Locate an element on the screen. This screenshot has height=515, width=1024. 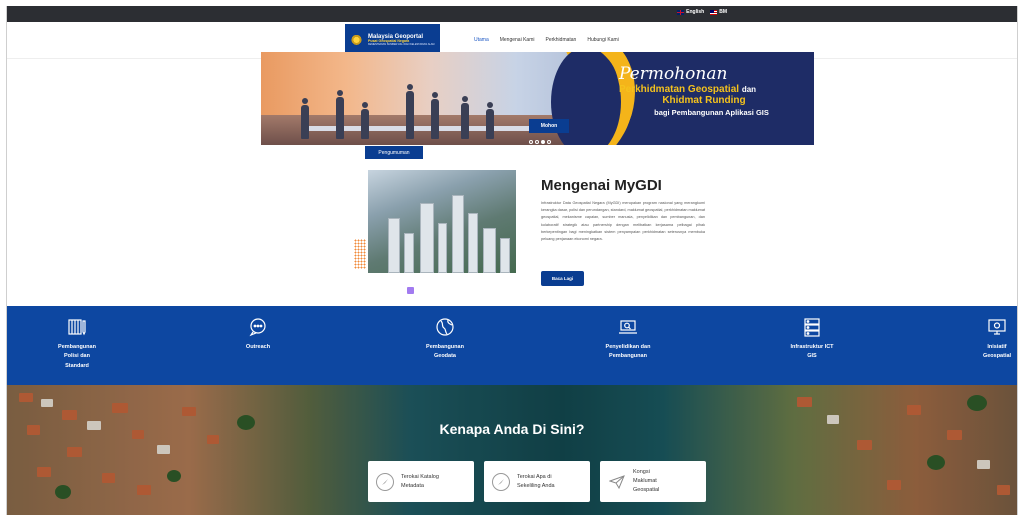
lang-english: English is located at coordinates (690, 12).